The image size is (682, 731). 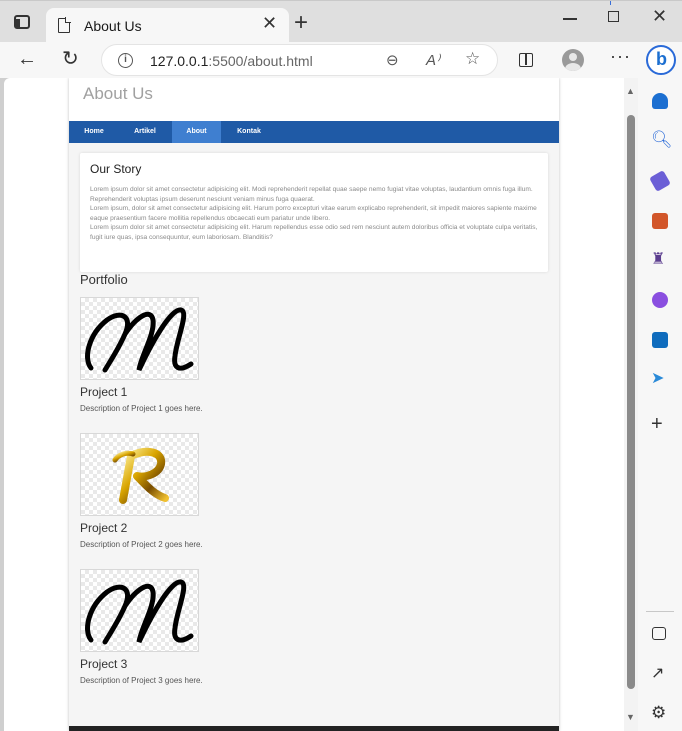 What do you see at coordinates (660, 221) in the screenshot?
I see `toolbox-icon` at bounding box center [660, 221].